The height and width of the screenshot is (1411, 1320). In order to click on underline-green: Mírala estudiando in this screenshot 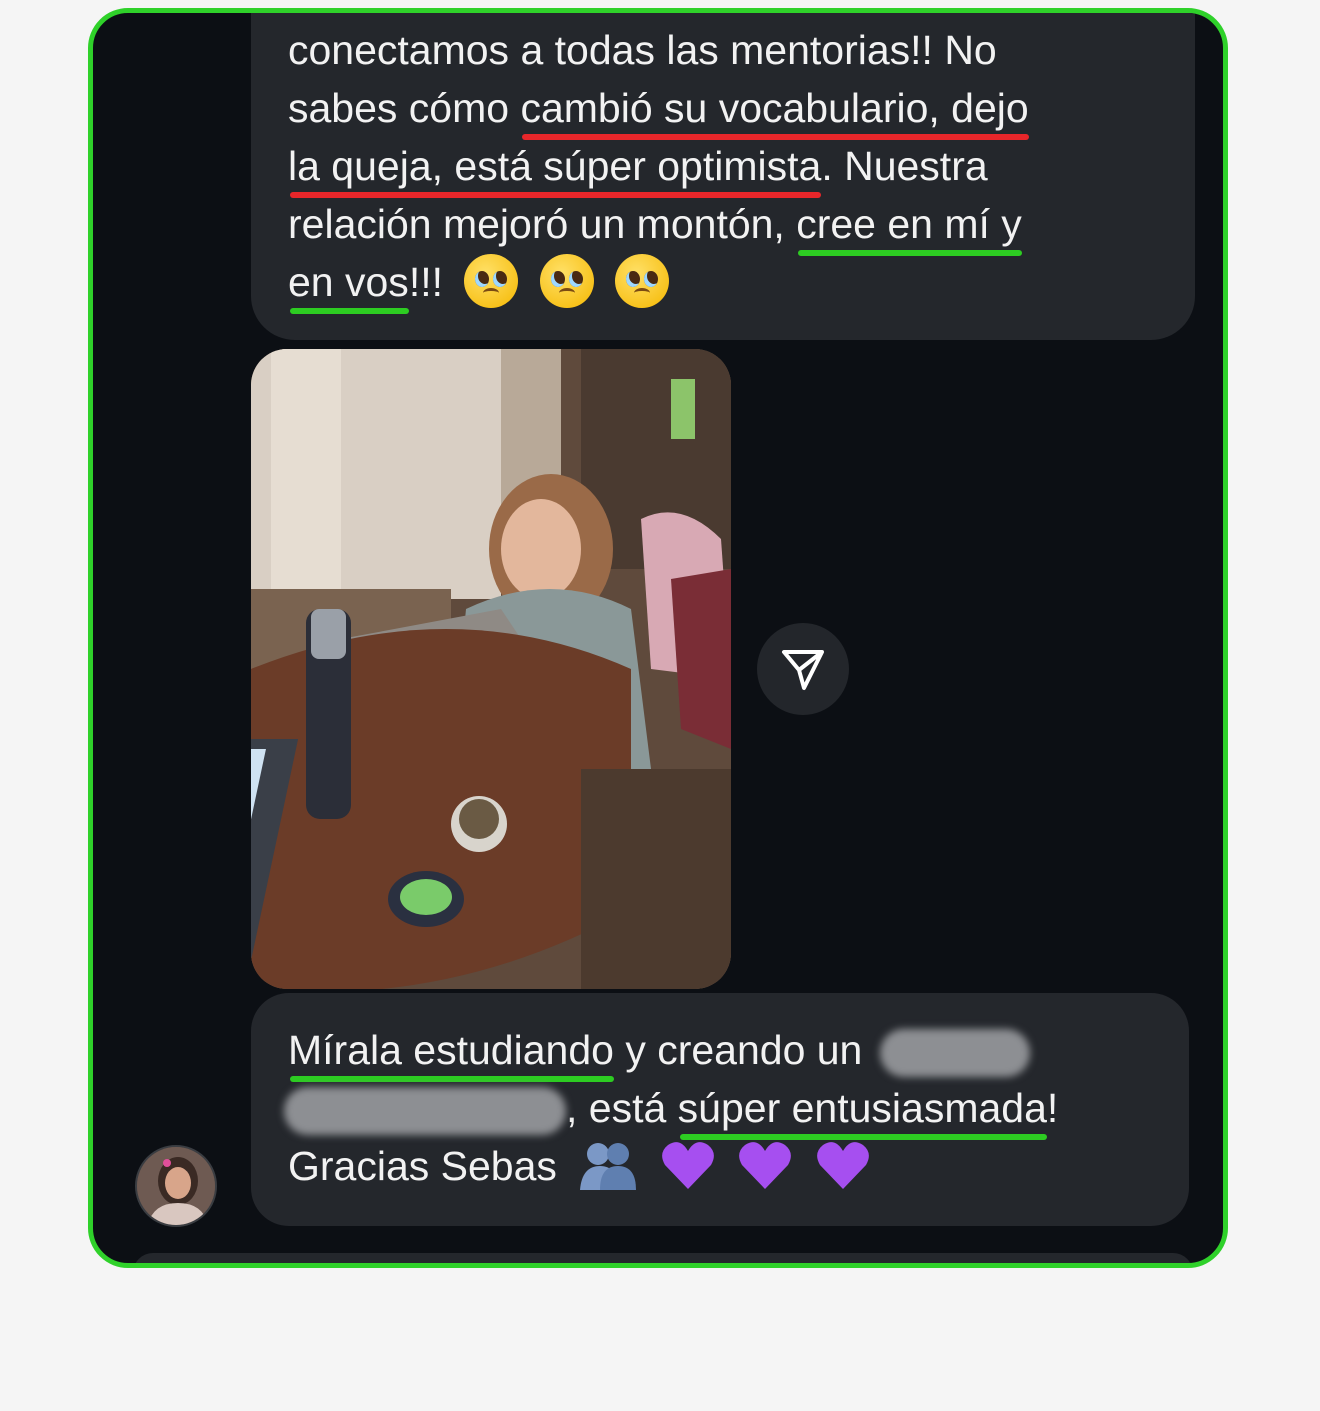, I will do `click(451, 1051)`.